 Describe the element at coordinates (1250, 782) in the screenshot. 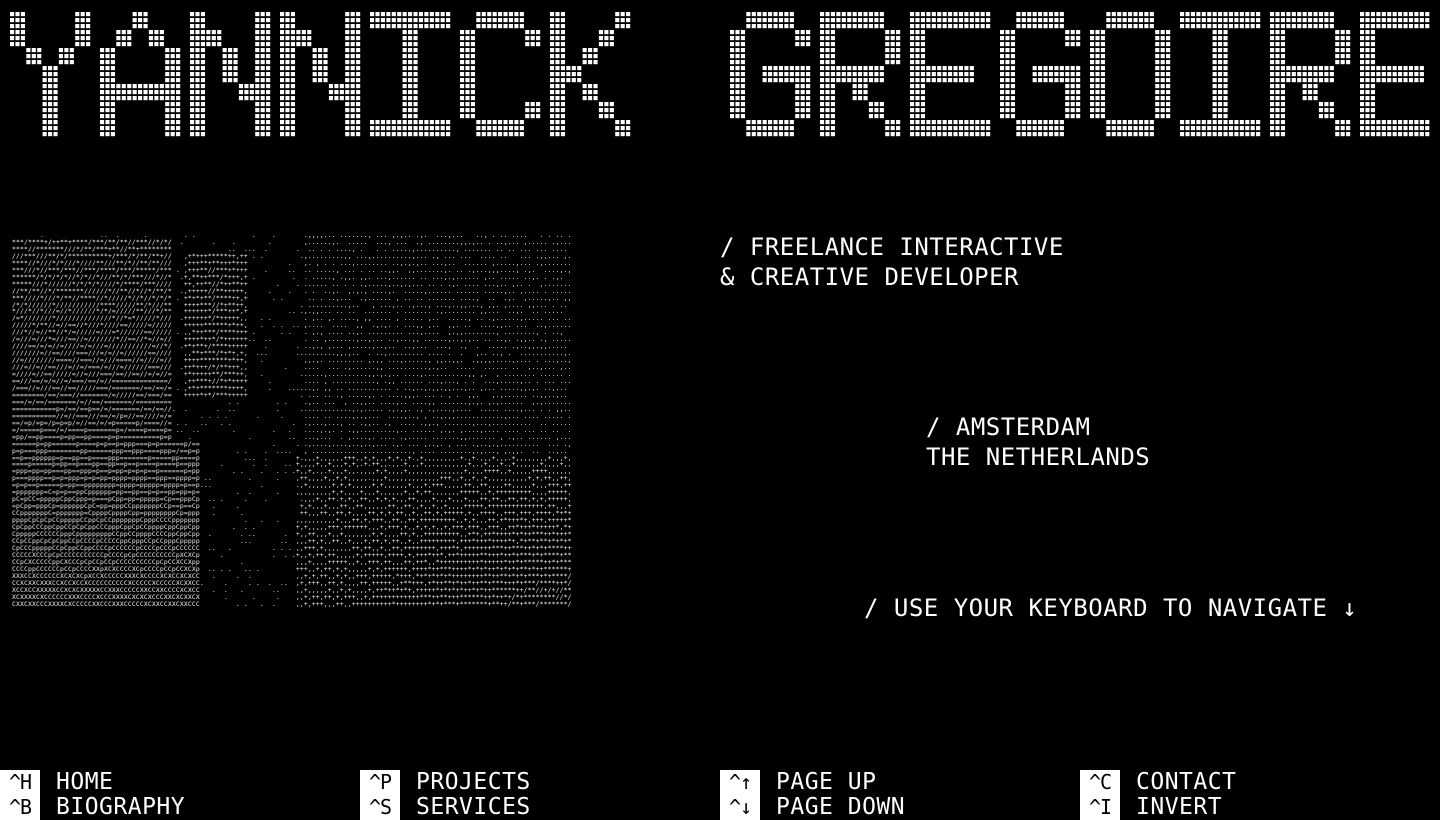

I see `shortcut-contact: ^C CONTACT` at that location.